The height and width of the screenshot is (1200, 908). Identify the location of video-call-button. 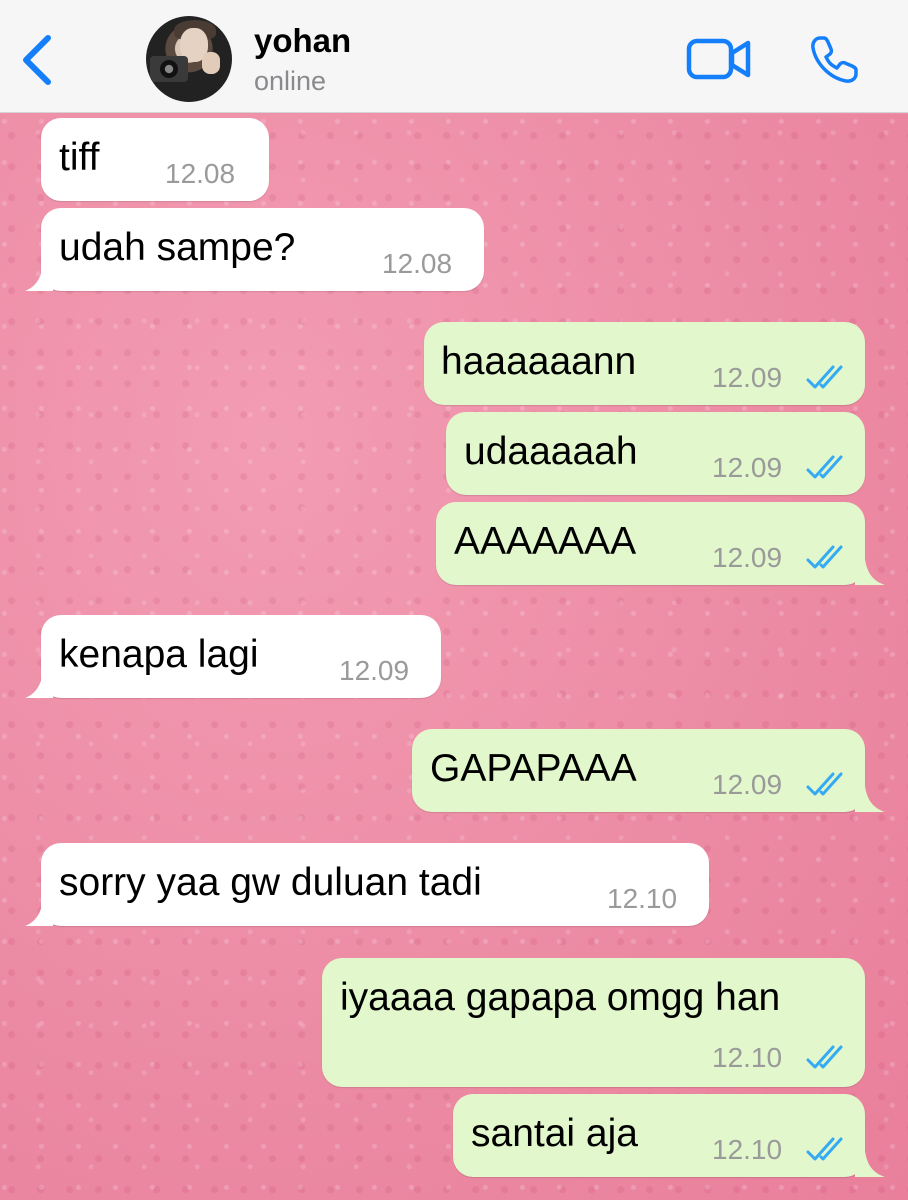
(719, 59).